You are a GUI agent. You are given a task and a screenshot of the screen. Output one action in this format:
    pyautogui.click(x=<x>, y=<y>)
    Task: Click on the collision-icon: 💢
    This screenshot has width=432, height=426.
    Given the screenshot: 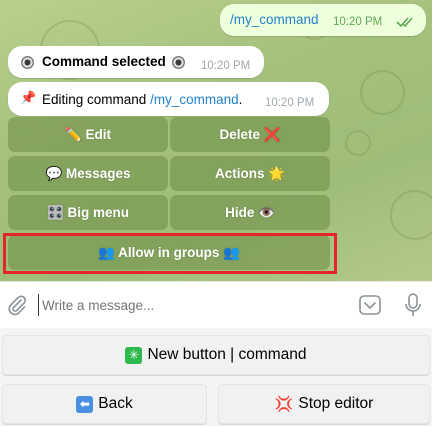 What is the action you would take?
    pyautogui.click(x=284, y=404)
    